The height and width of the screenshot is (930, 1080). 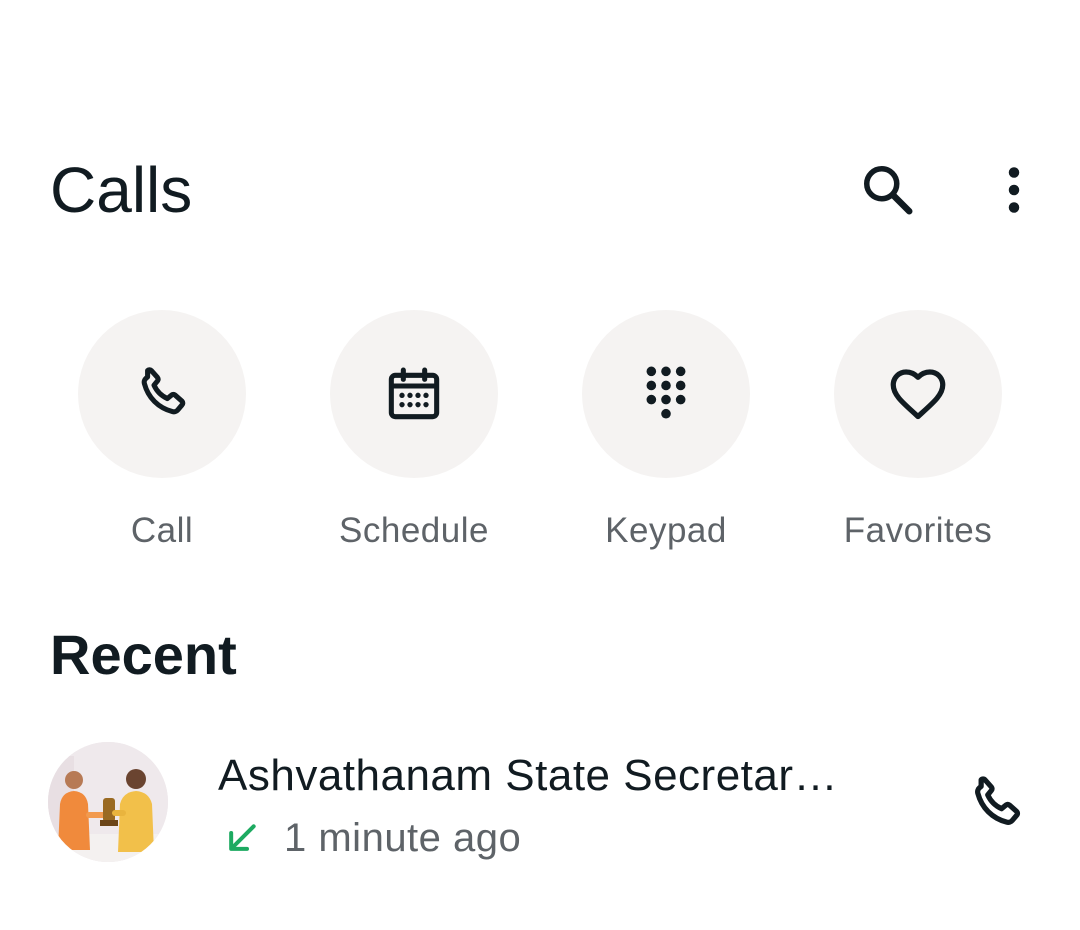 I want to click on avatar, so click(x=108, y=802).